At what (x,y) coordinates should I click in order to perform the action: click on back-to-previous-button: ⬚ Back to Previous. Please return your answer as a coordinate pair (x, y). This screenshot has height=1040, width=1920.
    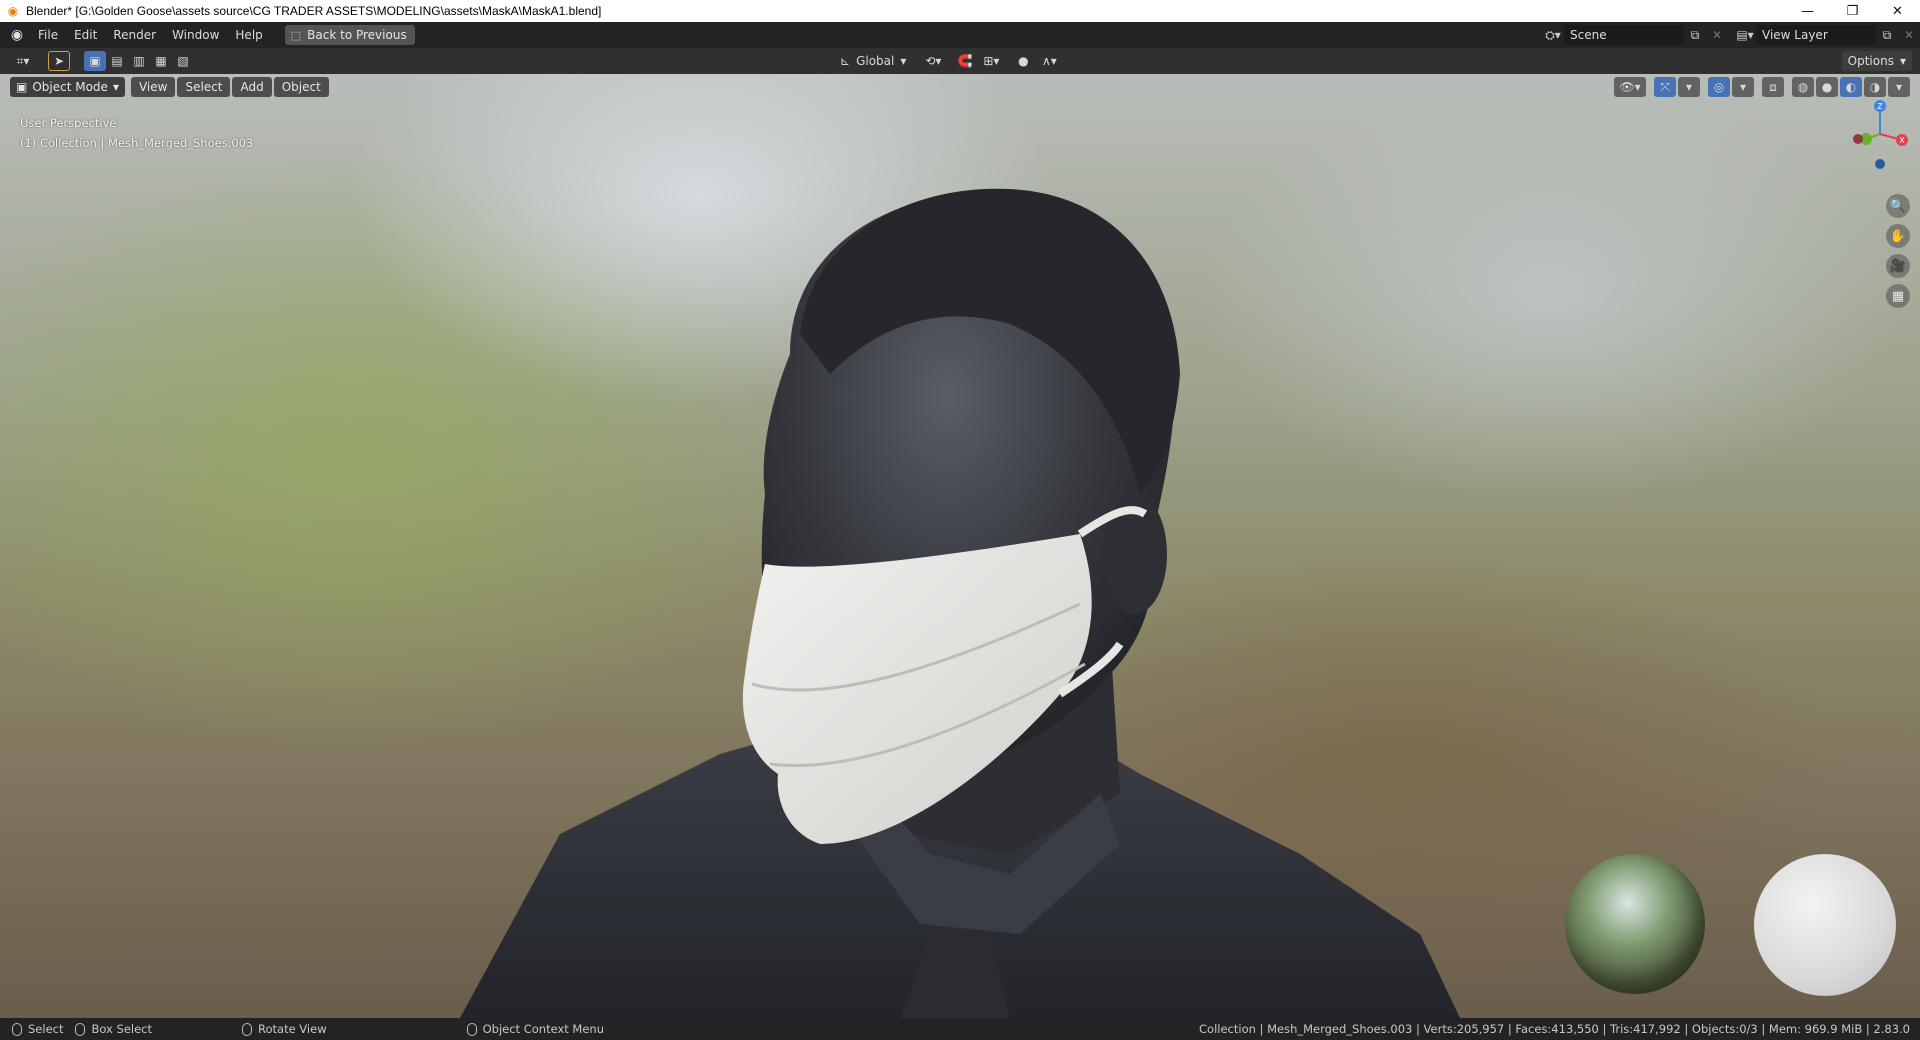
    Looking at the image, I should click on (349, 35).